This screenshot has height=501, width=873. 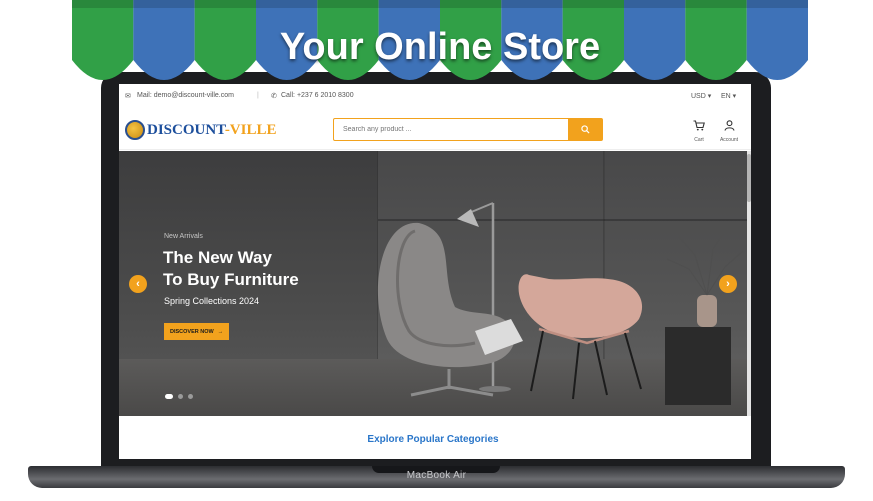 What do you see at coordinates (217, 257) in the screenshot?
I see `hero-heading-line: The New Way` at bounding box center [217, 257].